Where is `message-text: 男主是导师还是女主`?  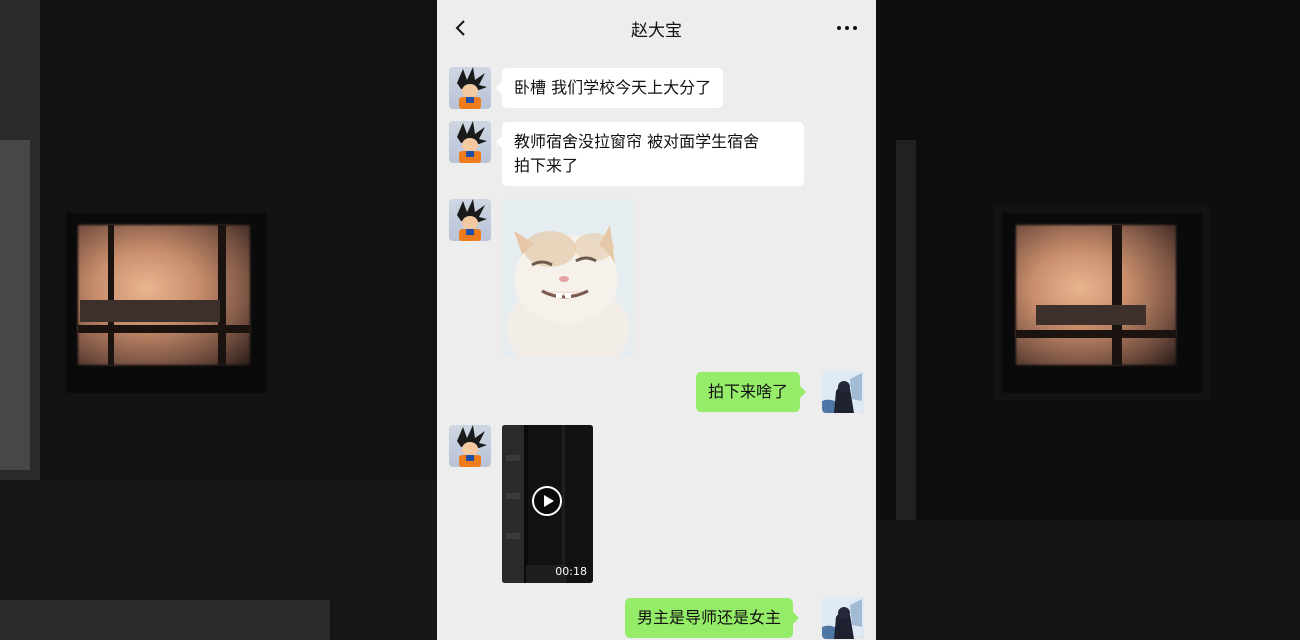 message-text: 男主是导师还是女主 is located at coordinates (709, 617).